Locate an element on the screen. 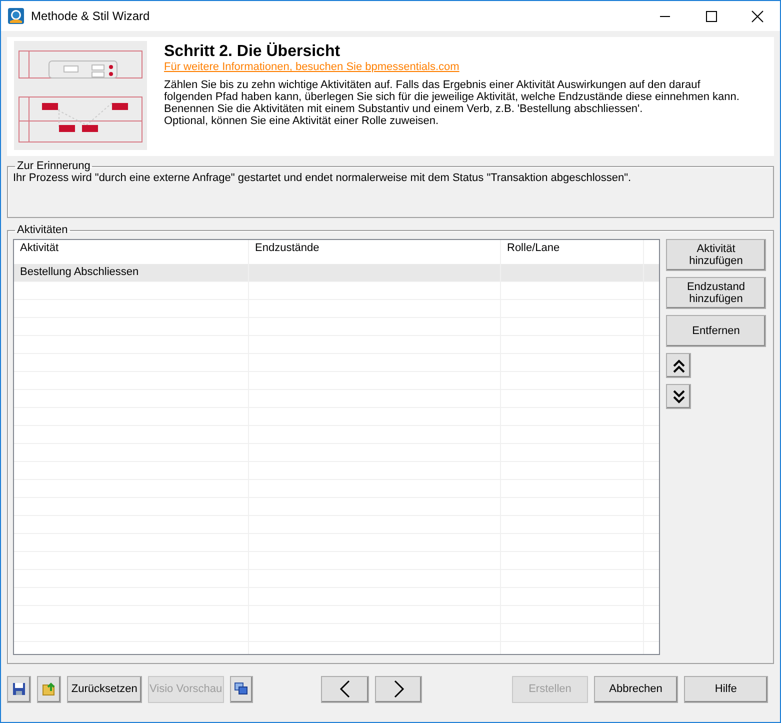 The width and height of the screenshot is (781, 723). double-chevron-down-icon is located at coordinates (679, 396).